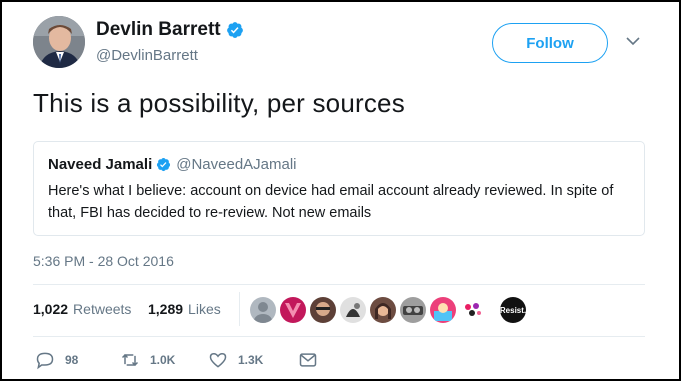 The width and height of the screenshot is (681, 381). I want to click on retweet-stat: 1,022 Retweets, so click(82, 309).